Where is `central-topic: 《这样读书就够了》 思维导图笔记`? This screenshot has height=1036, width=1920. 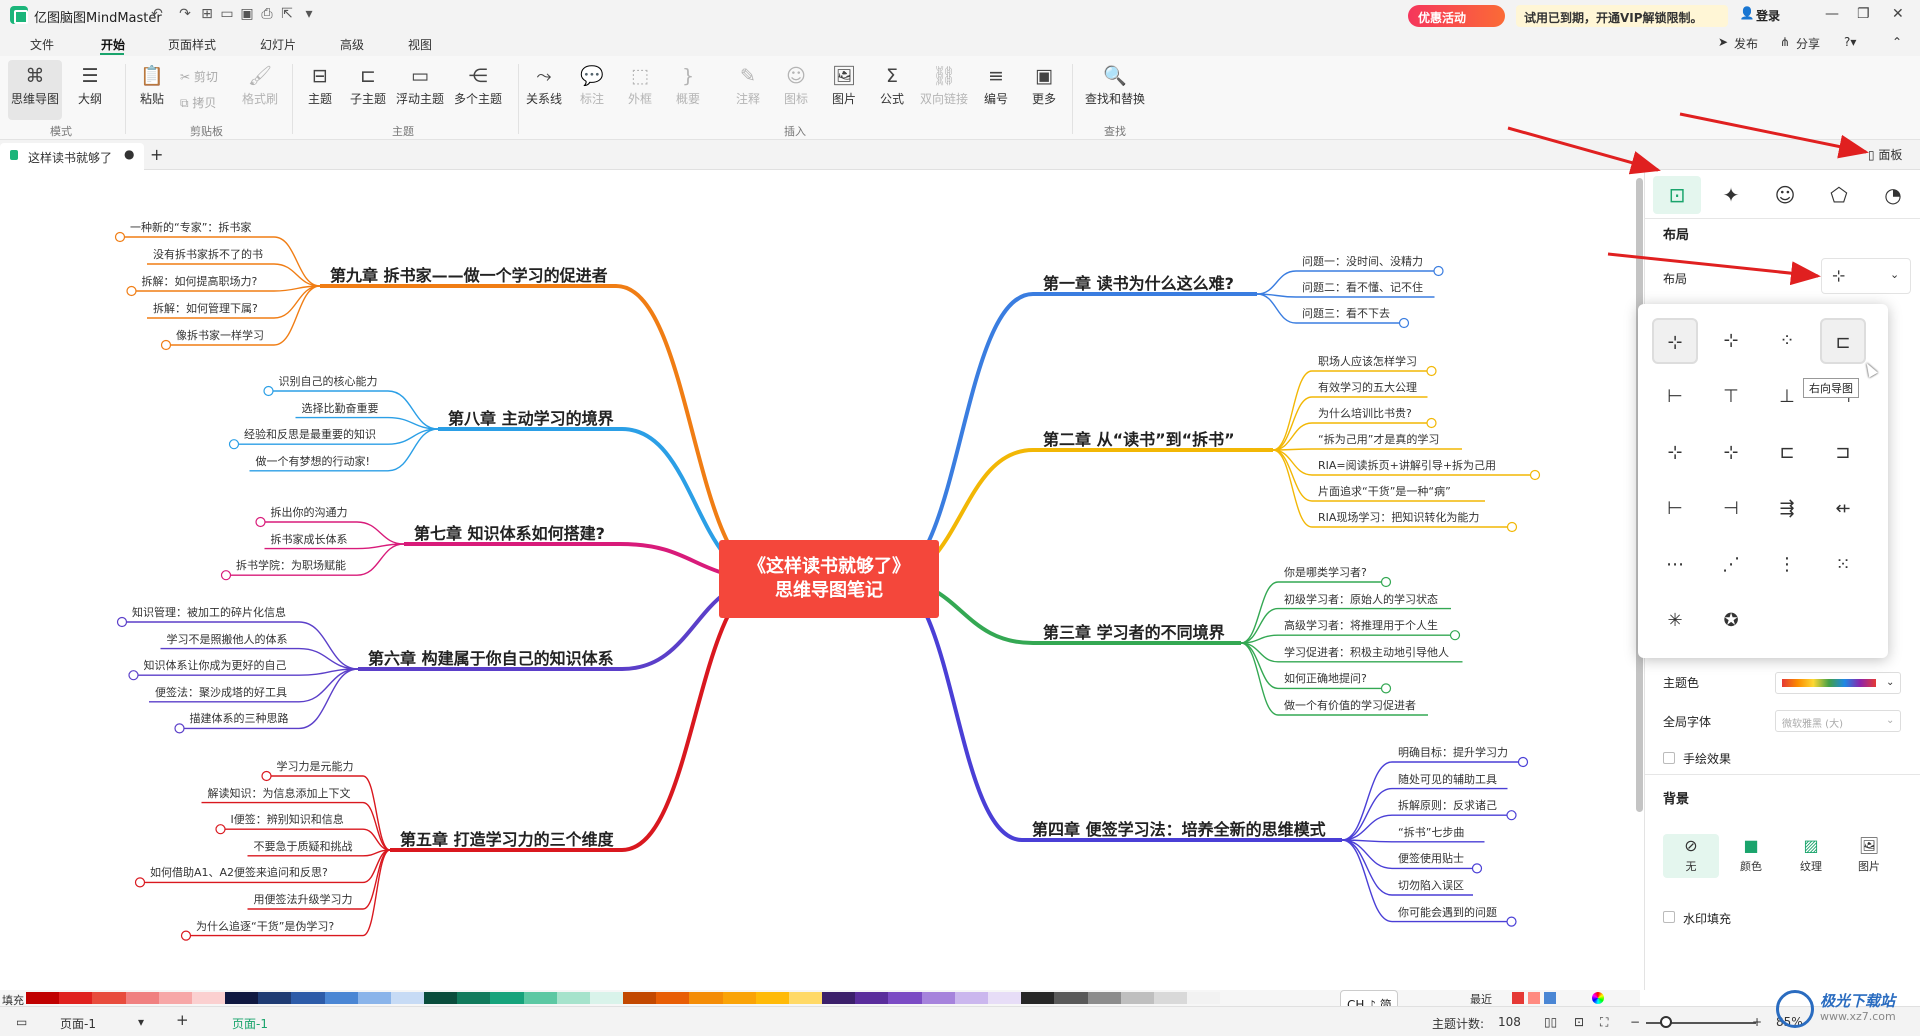
central-topic: 《这样读书就够了》 思维导图笔记 is located at coordinates (829, 579).